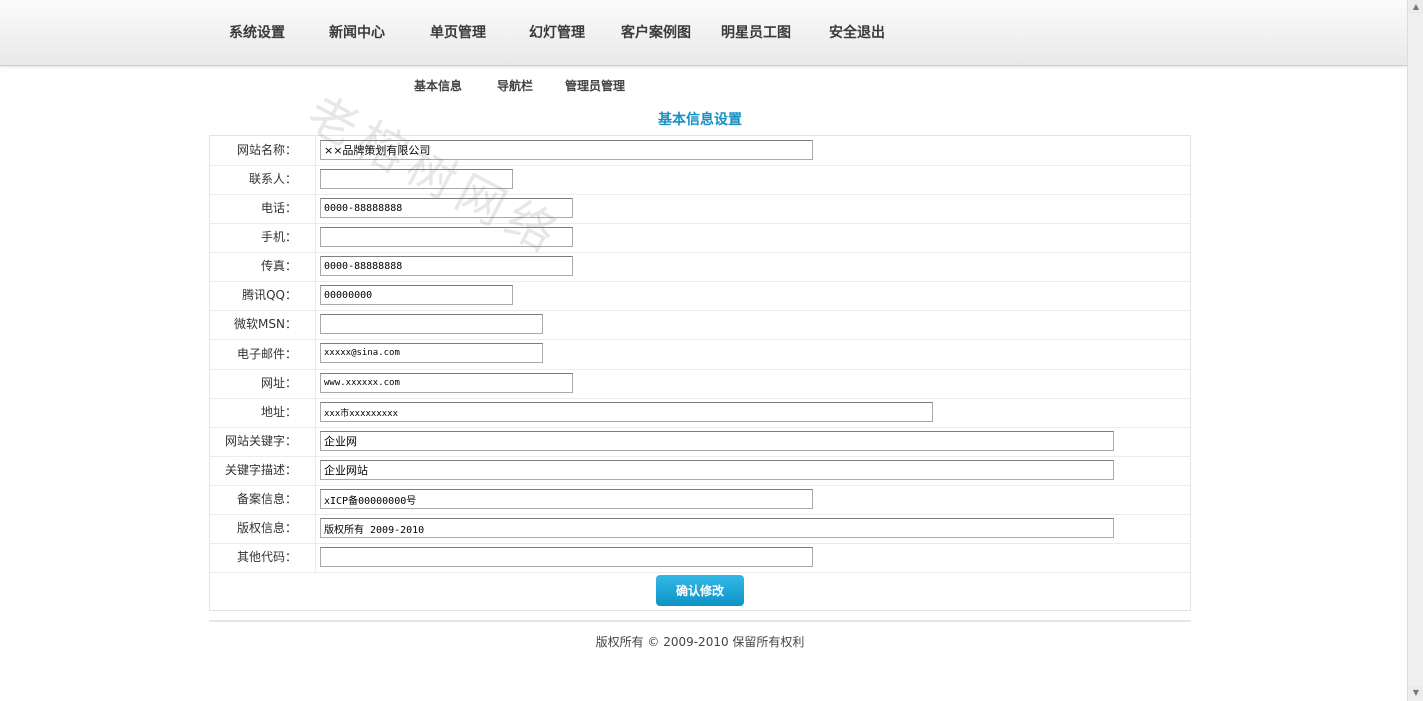  What do you see at coordinates (700, 354) in the screenshot?
I see `form-row-email: 电子邮件：` at bounding box center [700, 354].